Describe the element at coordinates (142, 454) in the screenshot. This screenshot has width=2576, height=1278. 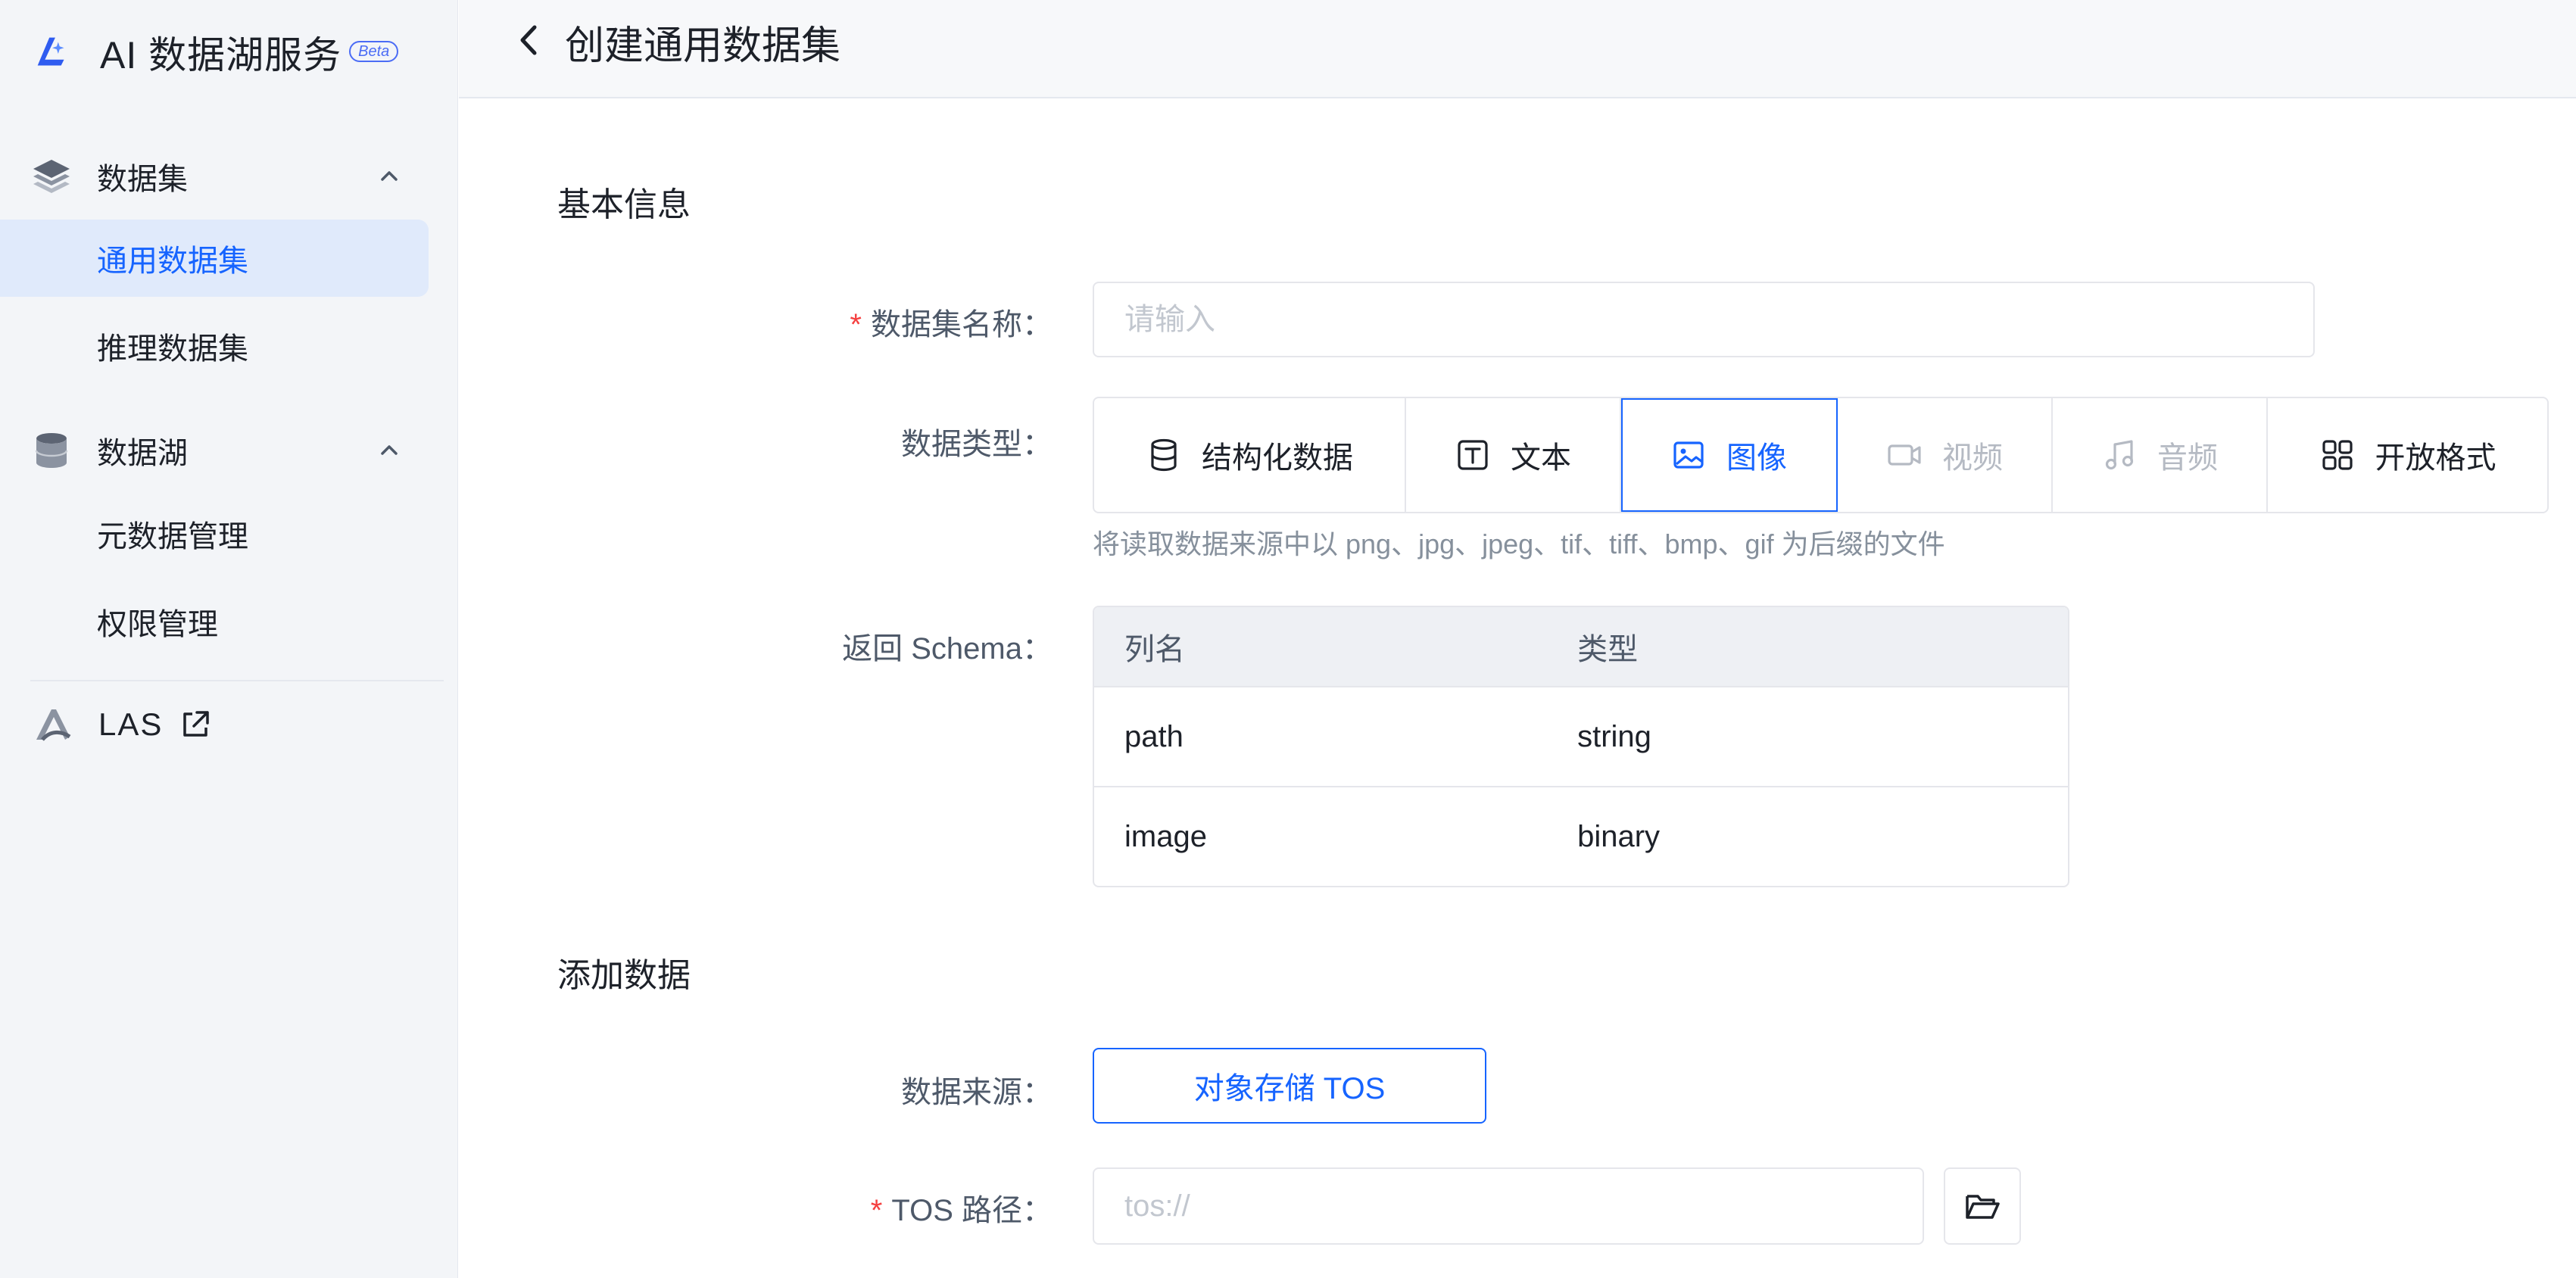
I see `nav-group-label: 数据湖` at that location.